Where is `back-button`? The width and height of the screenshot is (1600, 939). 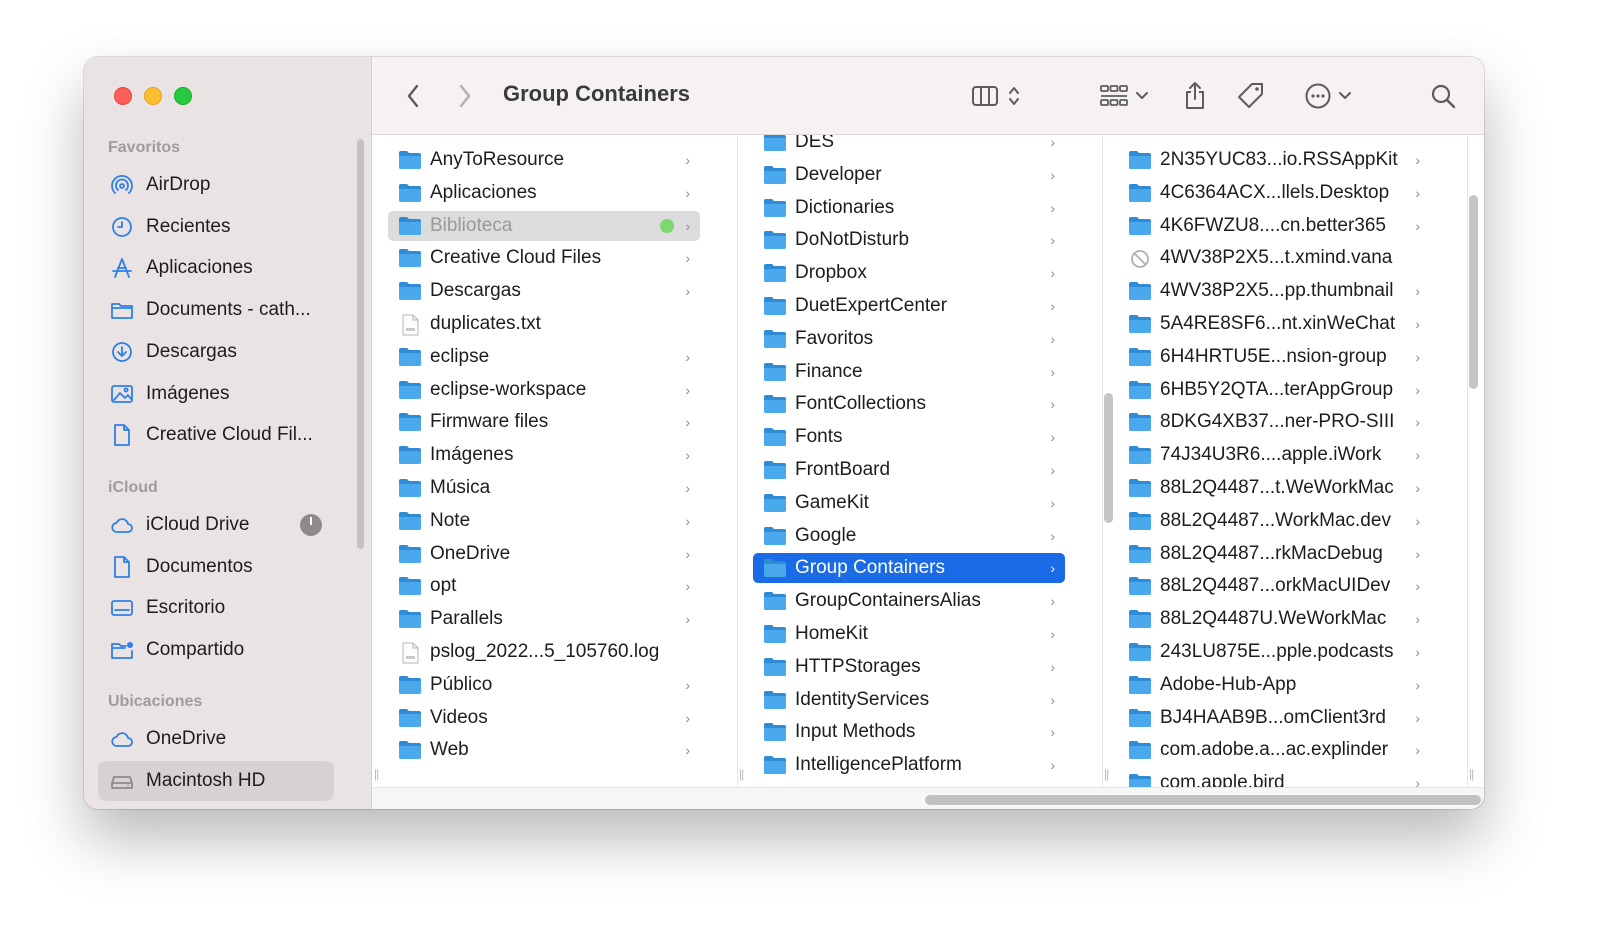 back-button is located at coordinates (413, 96).